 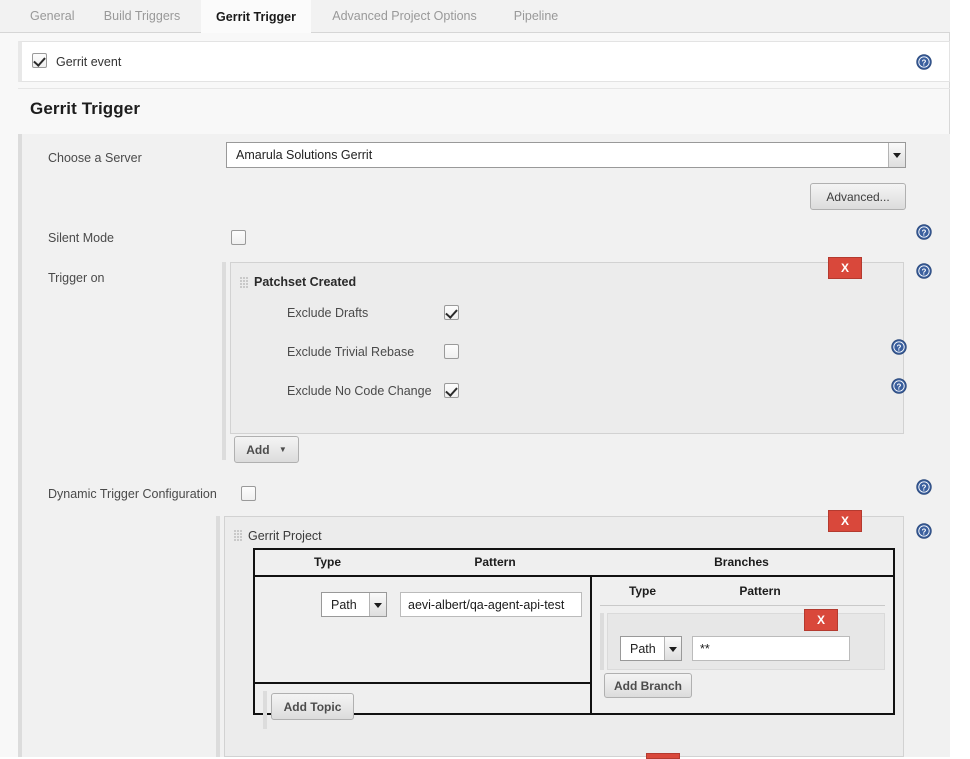 I want to click on exclude-trivial-rebase-checkbox, so click(x=451, y=351).